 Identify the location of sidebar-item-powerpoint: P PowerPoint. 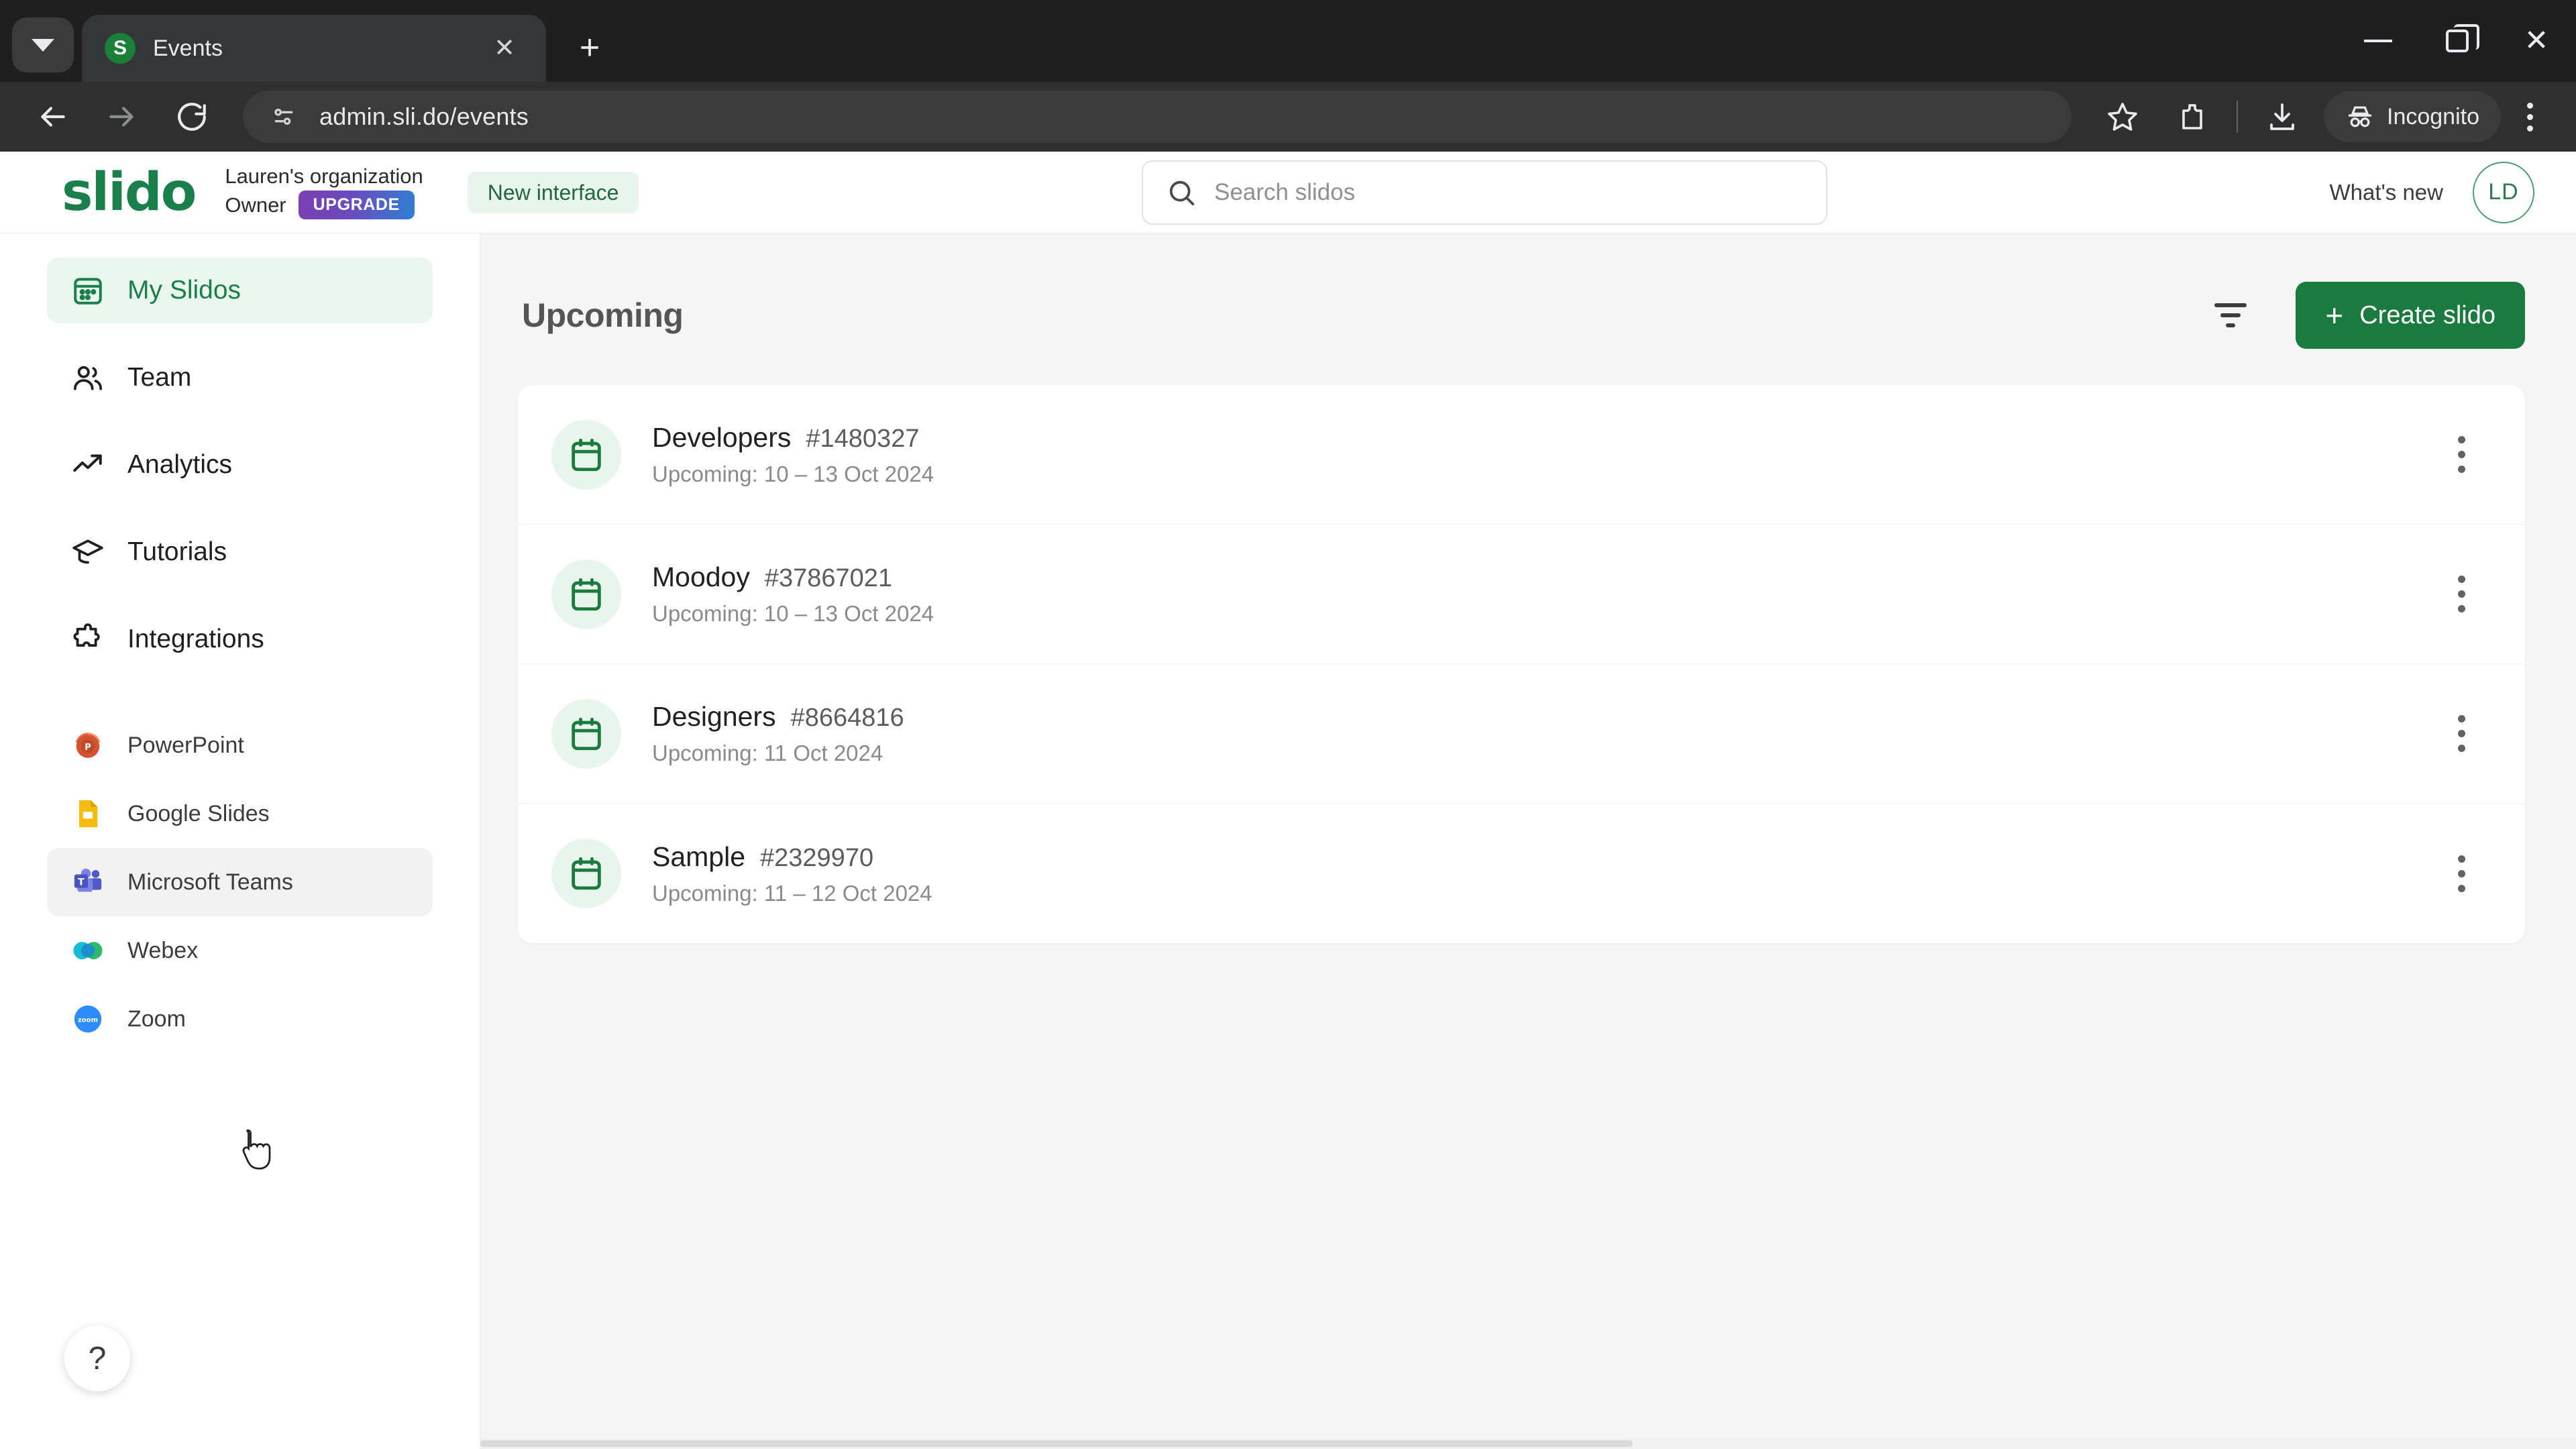
(240, 745).